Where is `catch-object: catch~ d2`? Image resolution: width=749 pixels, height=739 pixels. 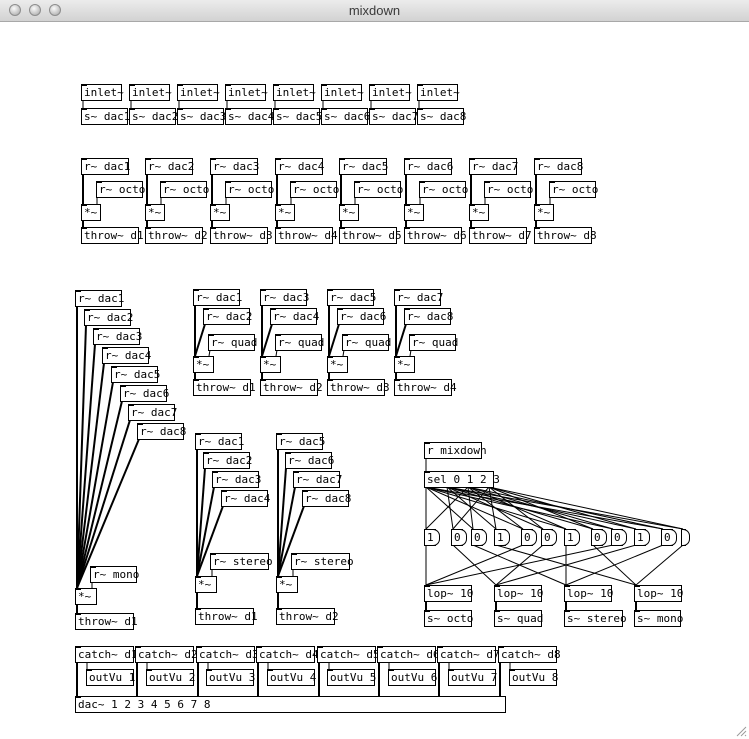
catch-object: catch~ d2 is located at coordinates (166, 654).